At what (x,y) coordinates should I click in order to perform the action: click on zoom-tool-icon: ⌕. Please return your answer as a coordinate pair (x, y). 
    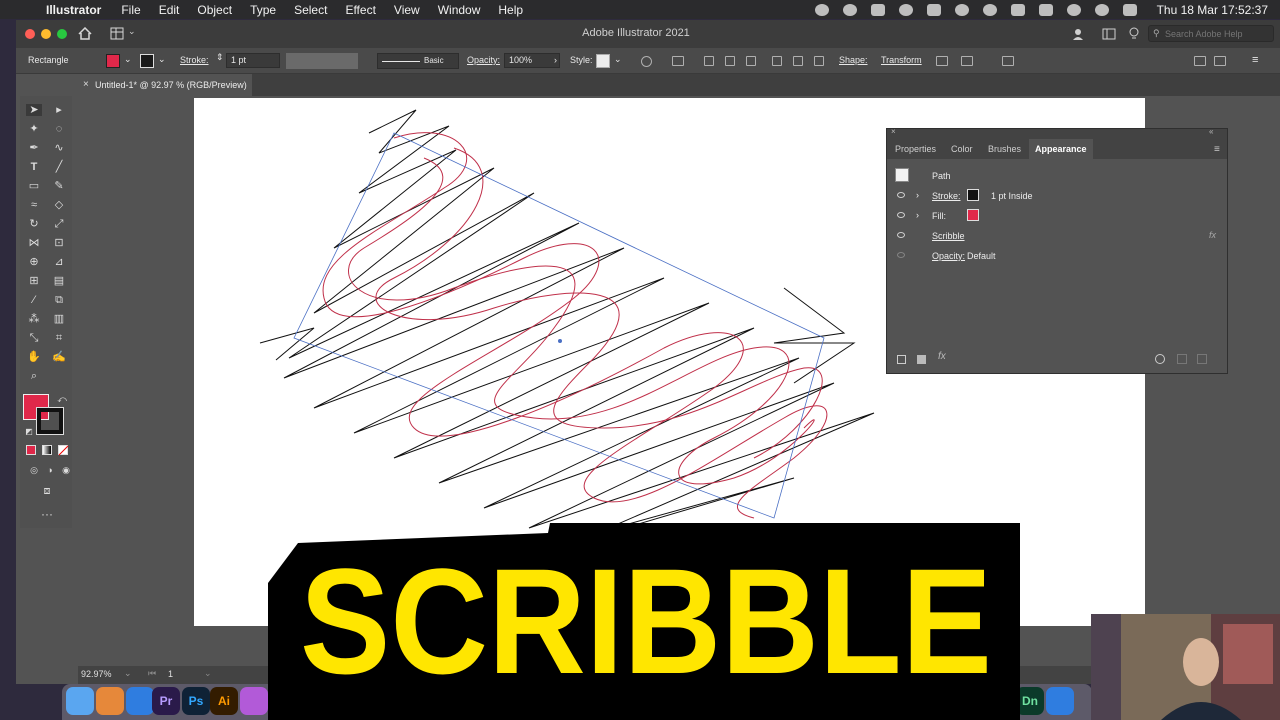
    Looking at the image, I should click on (34, 376).